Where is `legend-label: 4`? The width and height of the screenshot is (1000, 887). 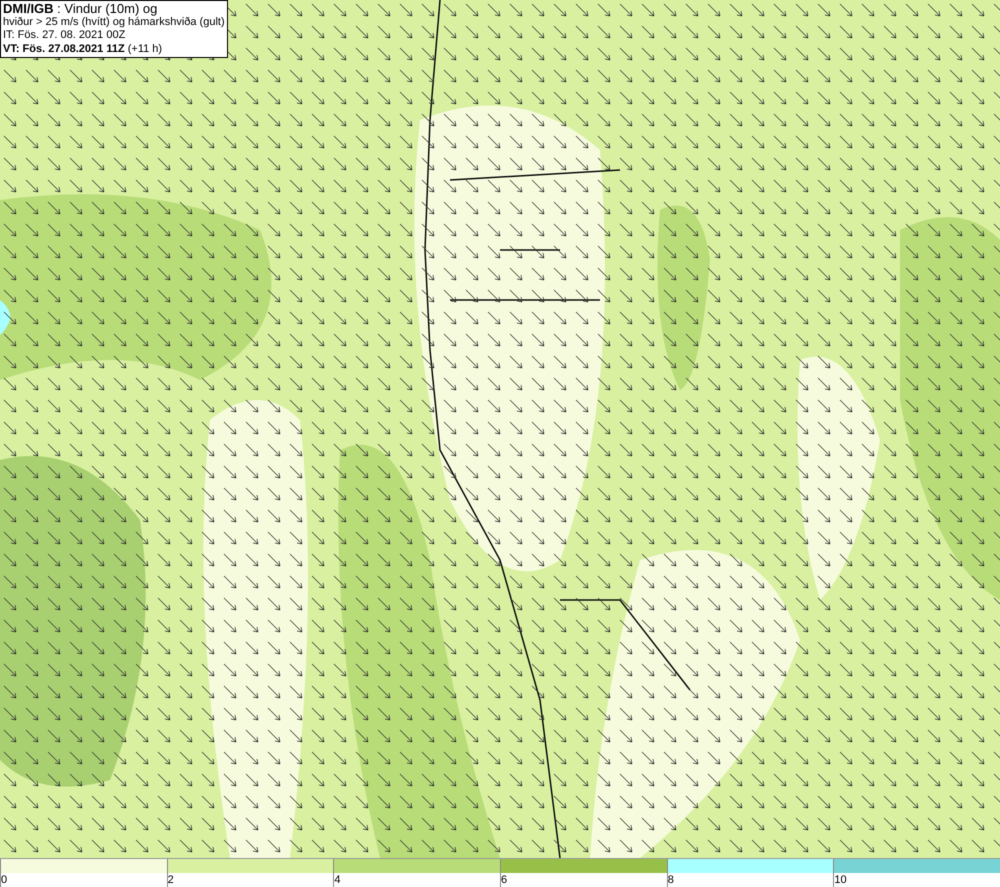
legend-label: 4 is located at coordinates (337, 880).